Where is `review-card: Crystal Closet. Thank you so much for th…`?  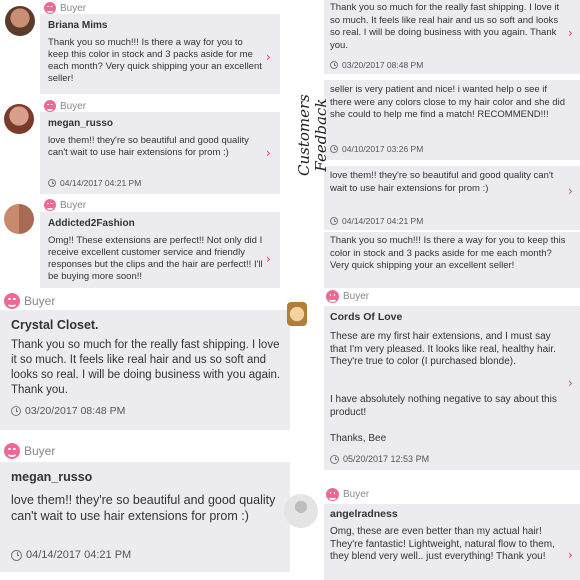
review-card: Crystal Closet. Thank you so much for th… is located at coordinates (145, 370).